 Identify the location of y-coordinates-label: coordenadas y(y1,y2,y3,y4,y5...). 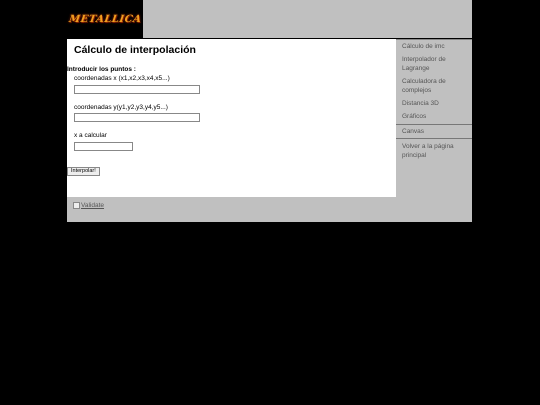
(121, 107).